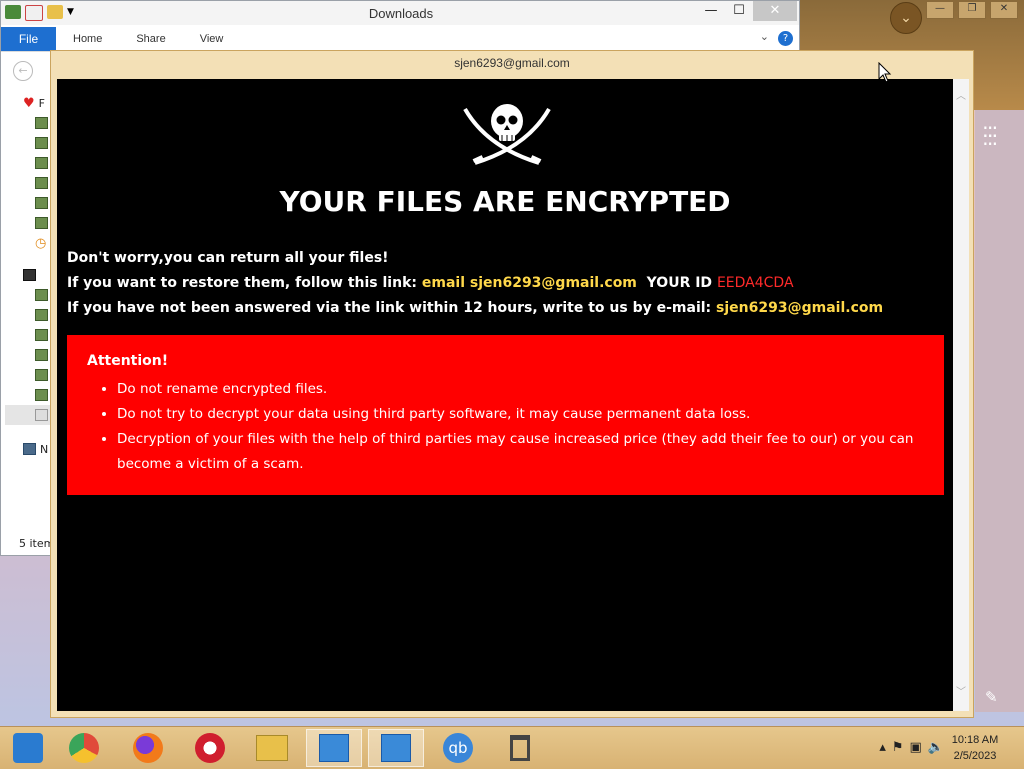 The image size is (1024, 769). I want to click on opera-icon, so click(210, 748).